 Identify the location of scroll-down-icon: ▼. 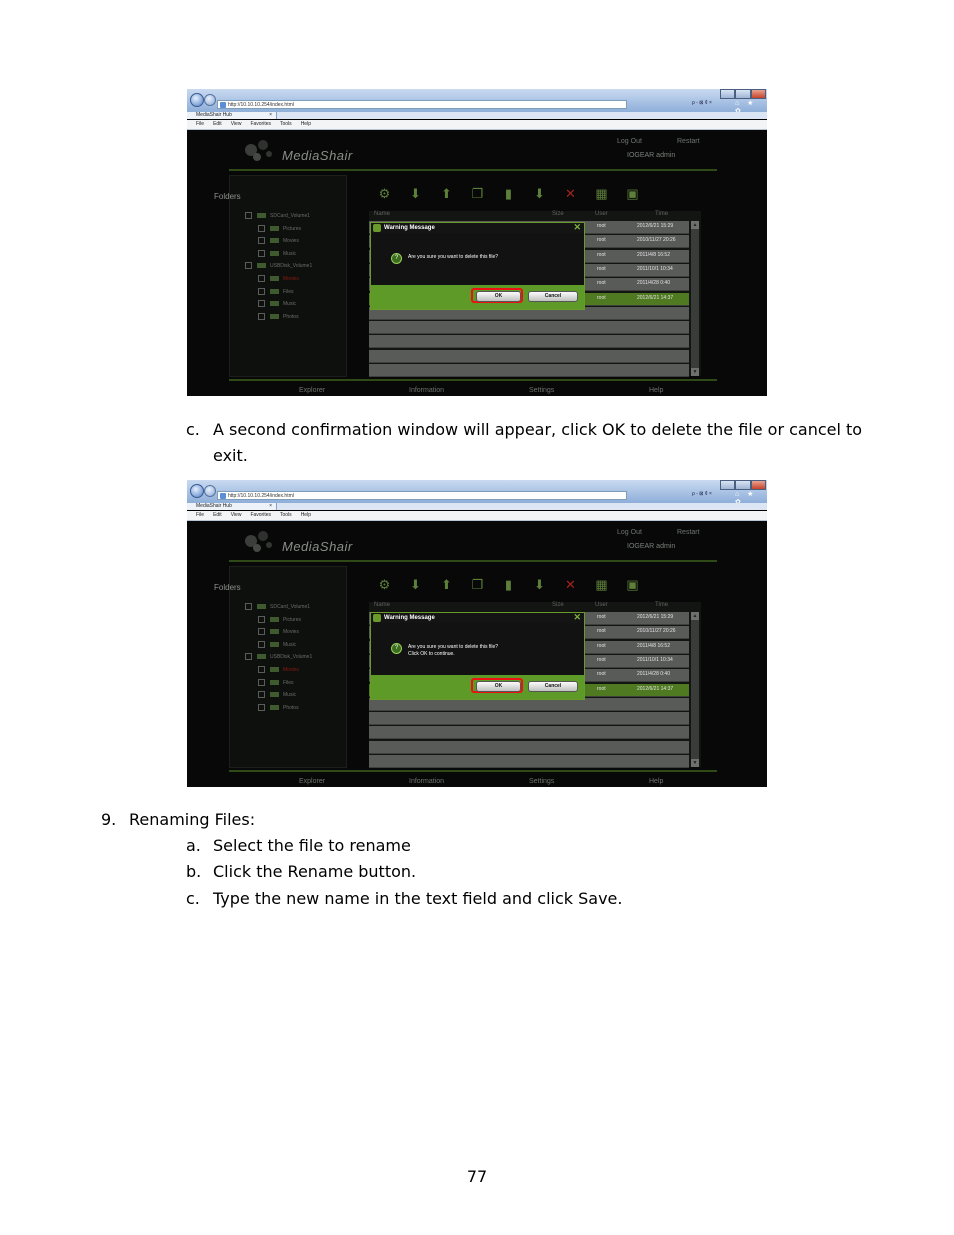
(695, 763).